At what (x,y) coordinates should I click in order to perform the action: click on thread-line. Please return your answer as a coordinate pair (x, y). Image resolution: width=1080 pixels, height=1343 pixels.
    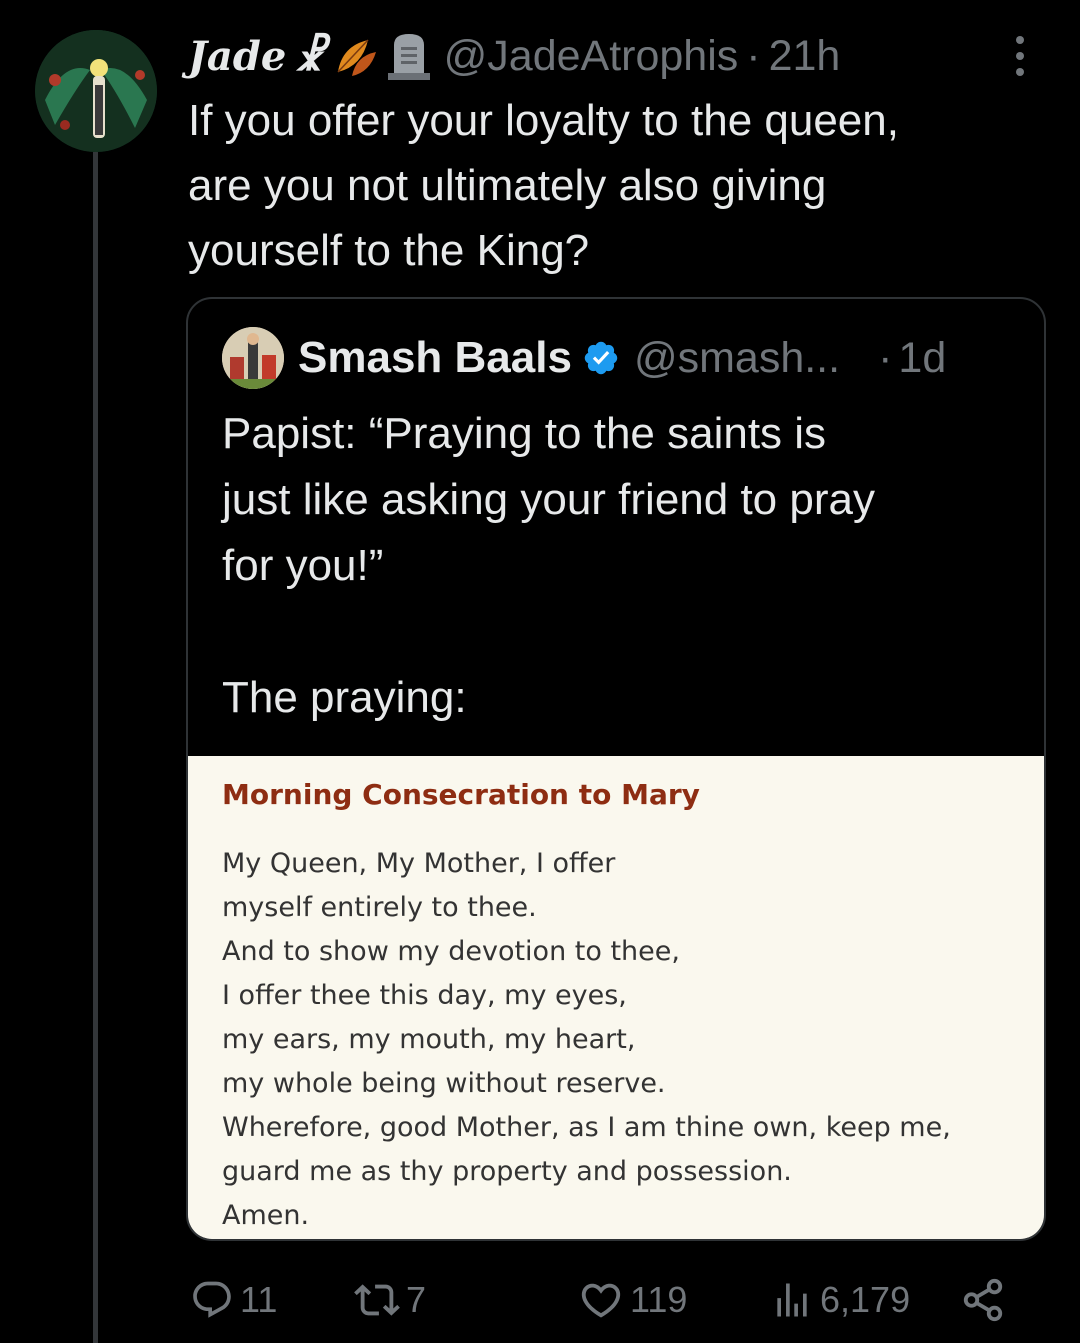
    Looking at the image, I should click on (95, 747).